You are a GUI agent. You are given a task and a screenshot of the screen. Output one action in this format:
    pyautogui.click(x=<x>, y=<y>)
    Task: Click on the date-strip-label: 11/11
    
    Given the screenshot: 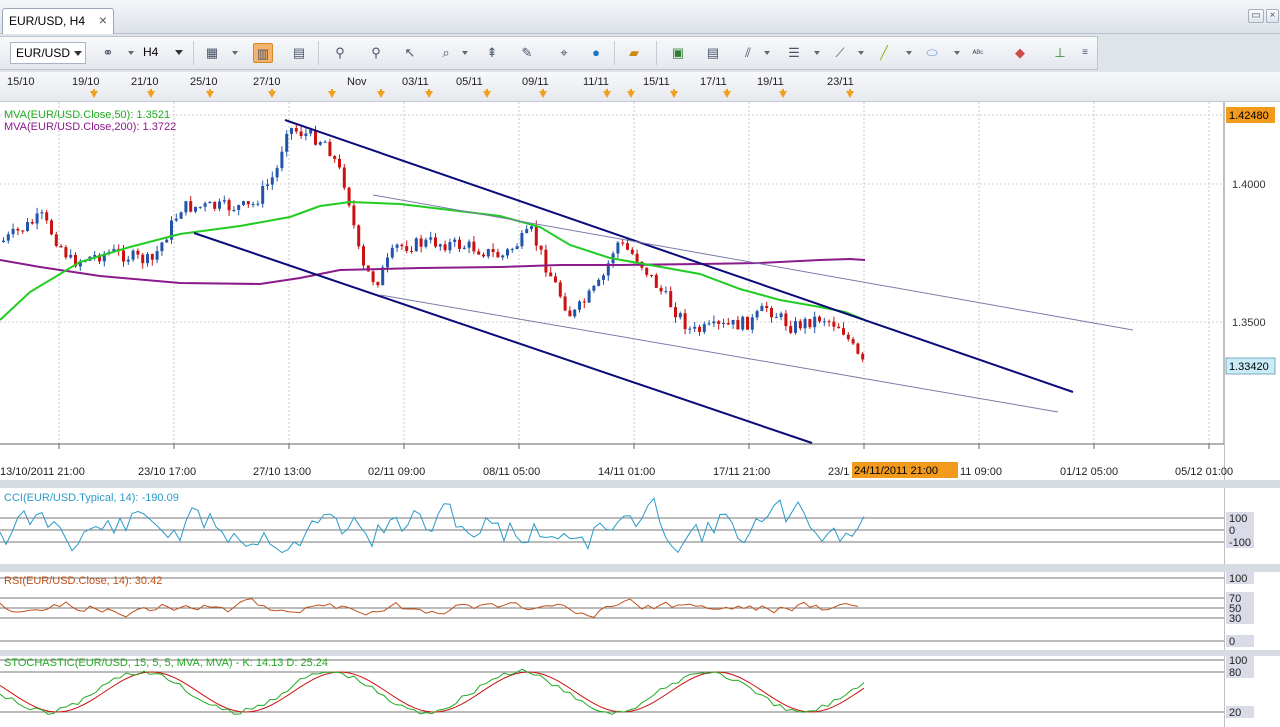 What is the action you would take?
    pyautogui.click(x=596, y=82)
    